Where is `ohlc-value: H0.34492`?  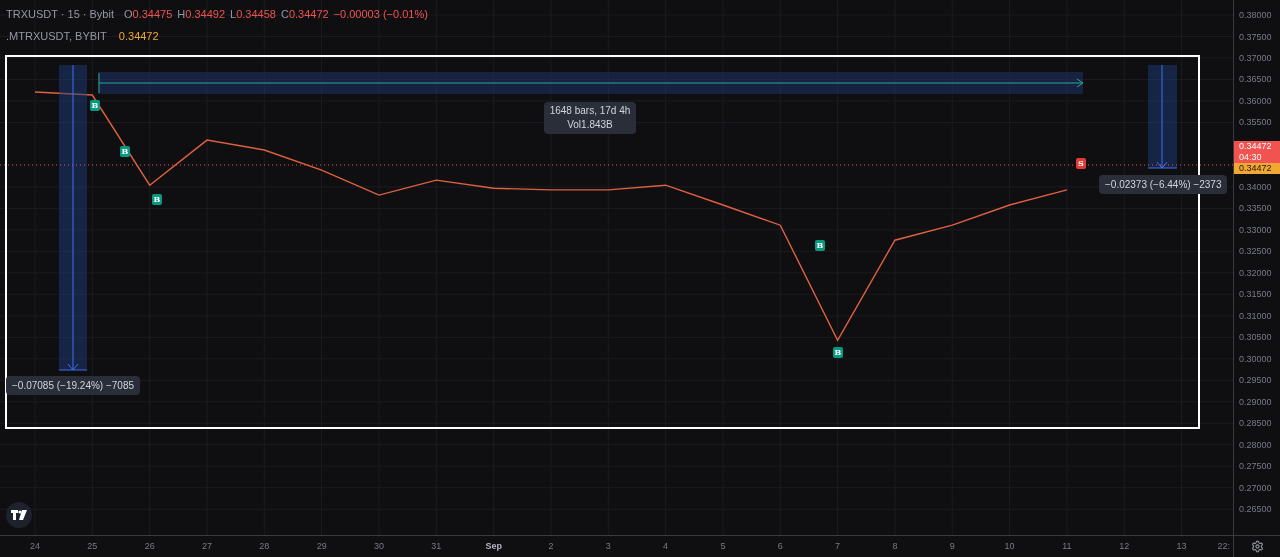
ohlc-value: H0.34492 is located at coordinates (201, 14).